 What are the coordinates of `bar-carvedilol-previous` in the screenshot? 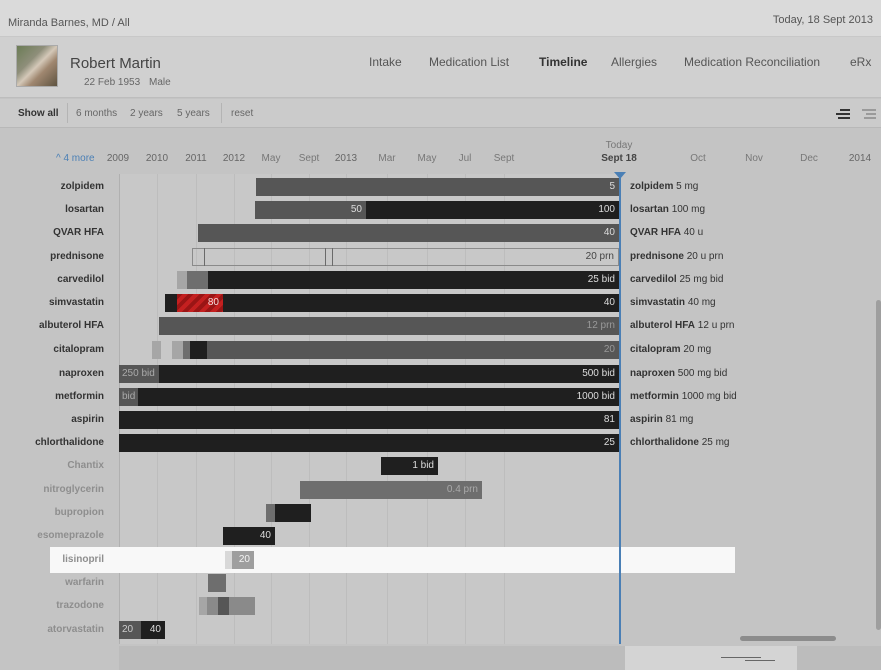 It's located at (197, 280).